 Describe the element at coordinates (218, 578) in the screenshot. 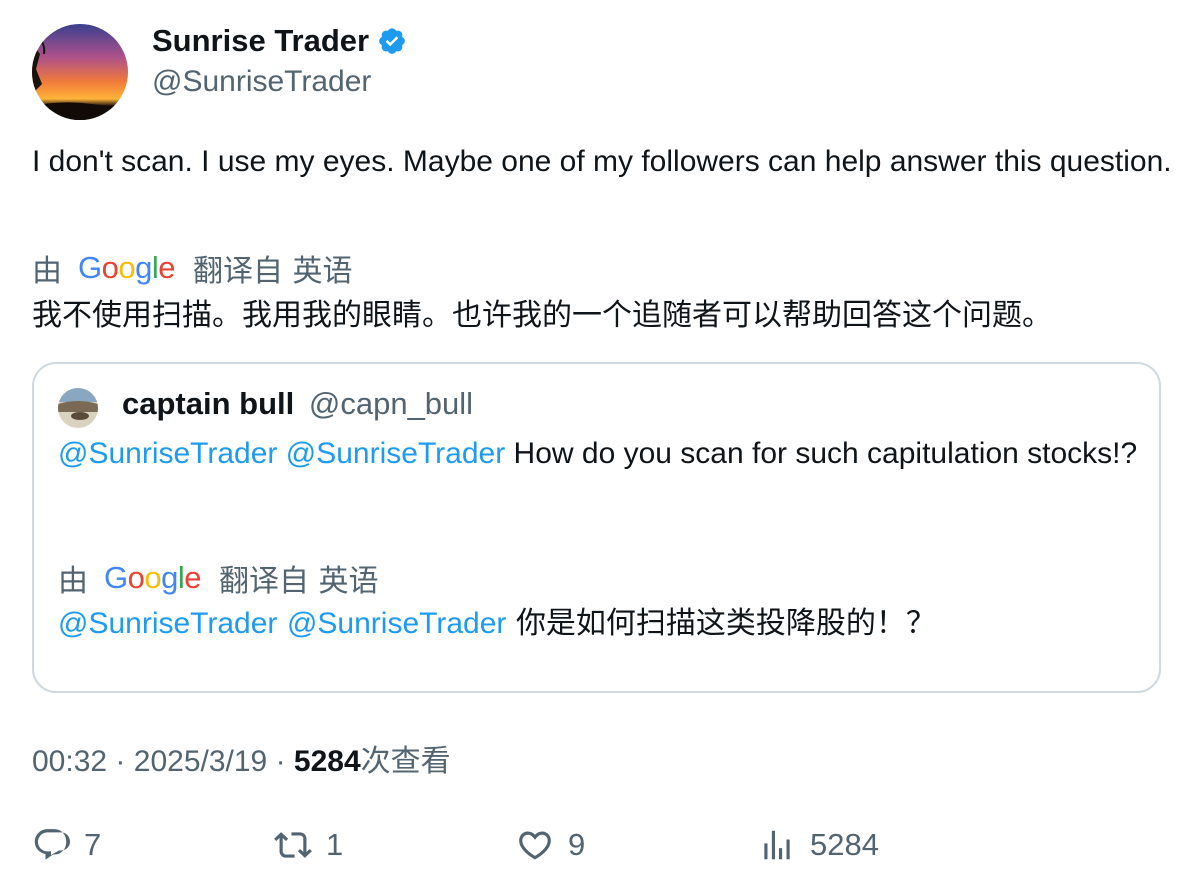

I see `quoted-translation-attribution: 由 Google 翻译自 英语` at that location.